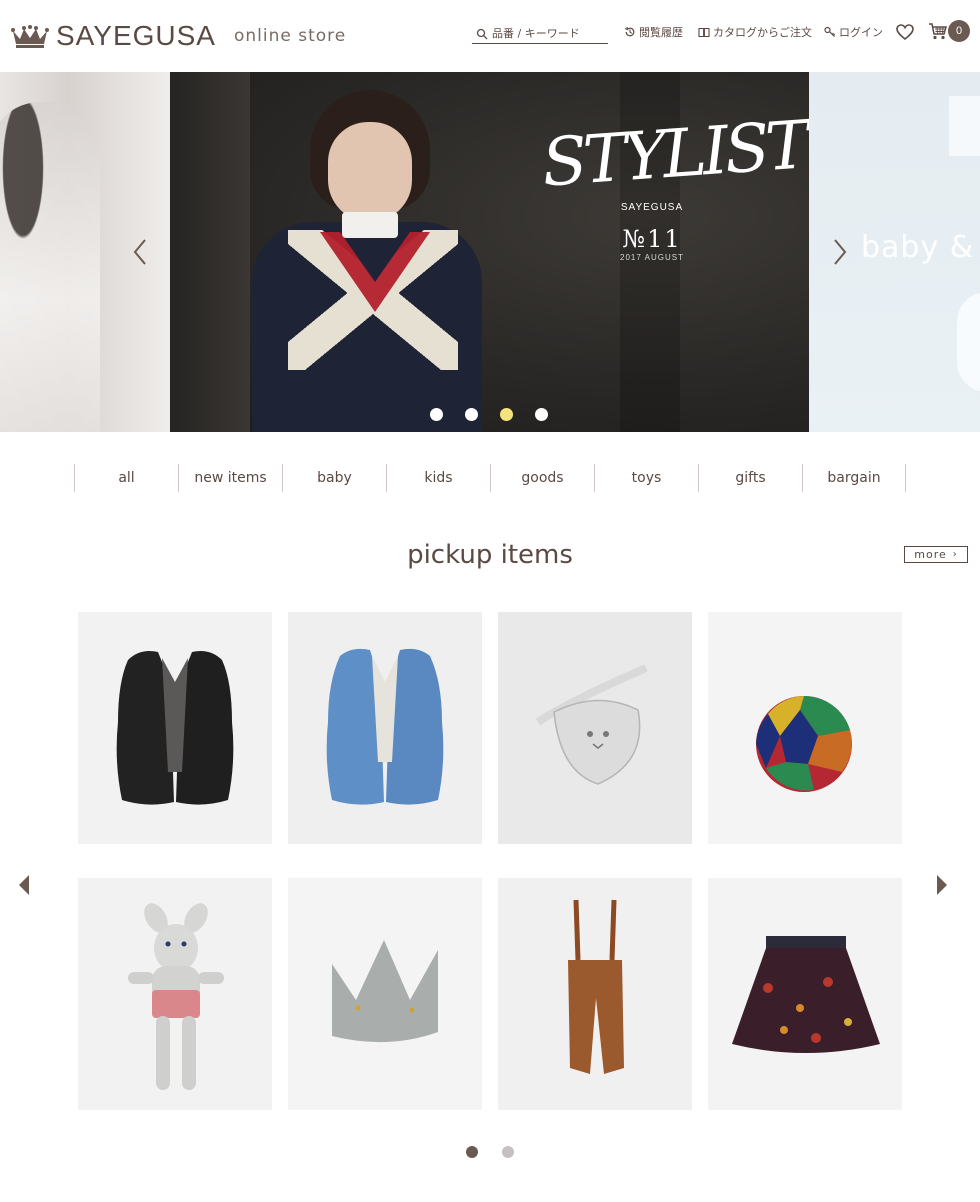 The image size is (980, 1202). I want to click on search-input, so click(547, 33).